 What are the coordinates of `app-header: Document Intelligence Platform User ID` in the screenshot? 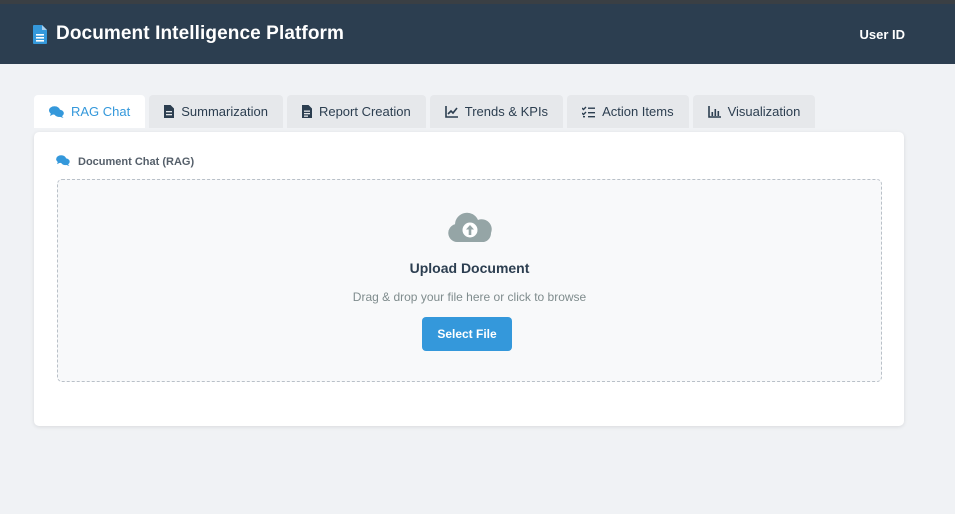 It's located at (477, 34).